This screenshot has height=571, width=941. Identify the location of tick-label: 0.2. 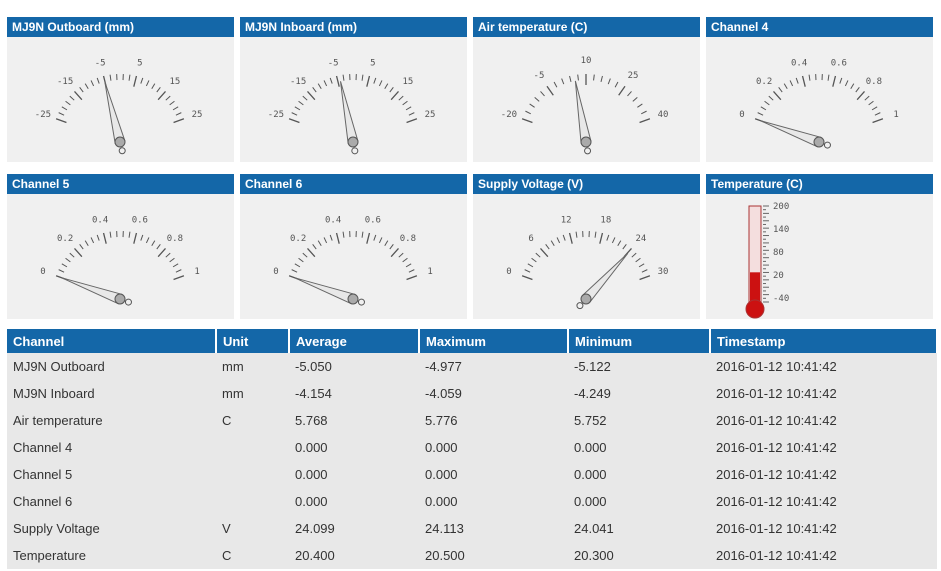
(65, 239).